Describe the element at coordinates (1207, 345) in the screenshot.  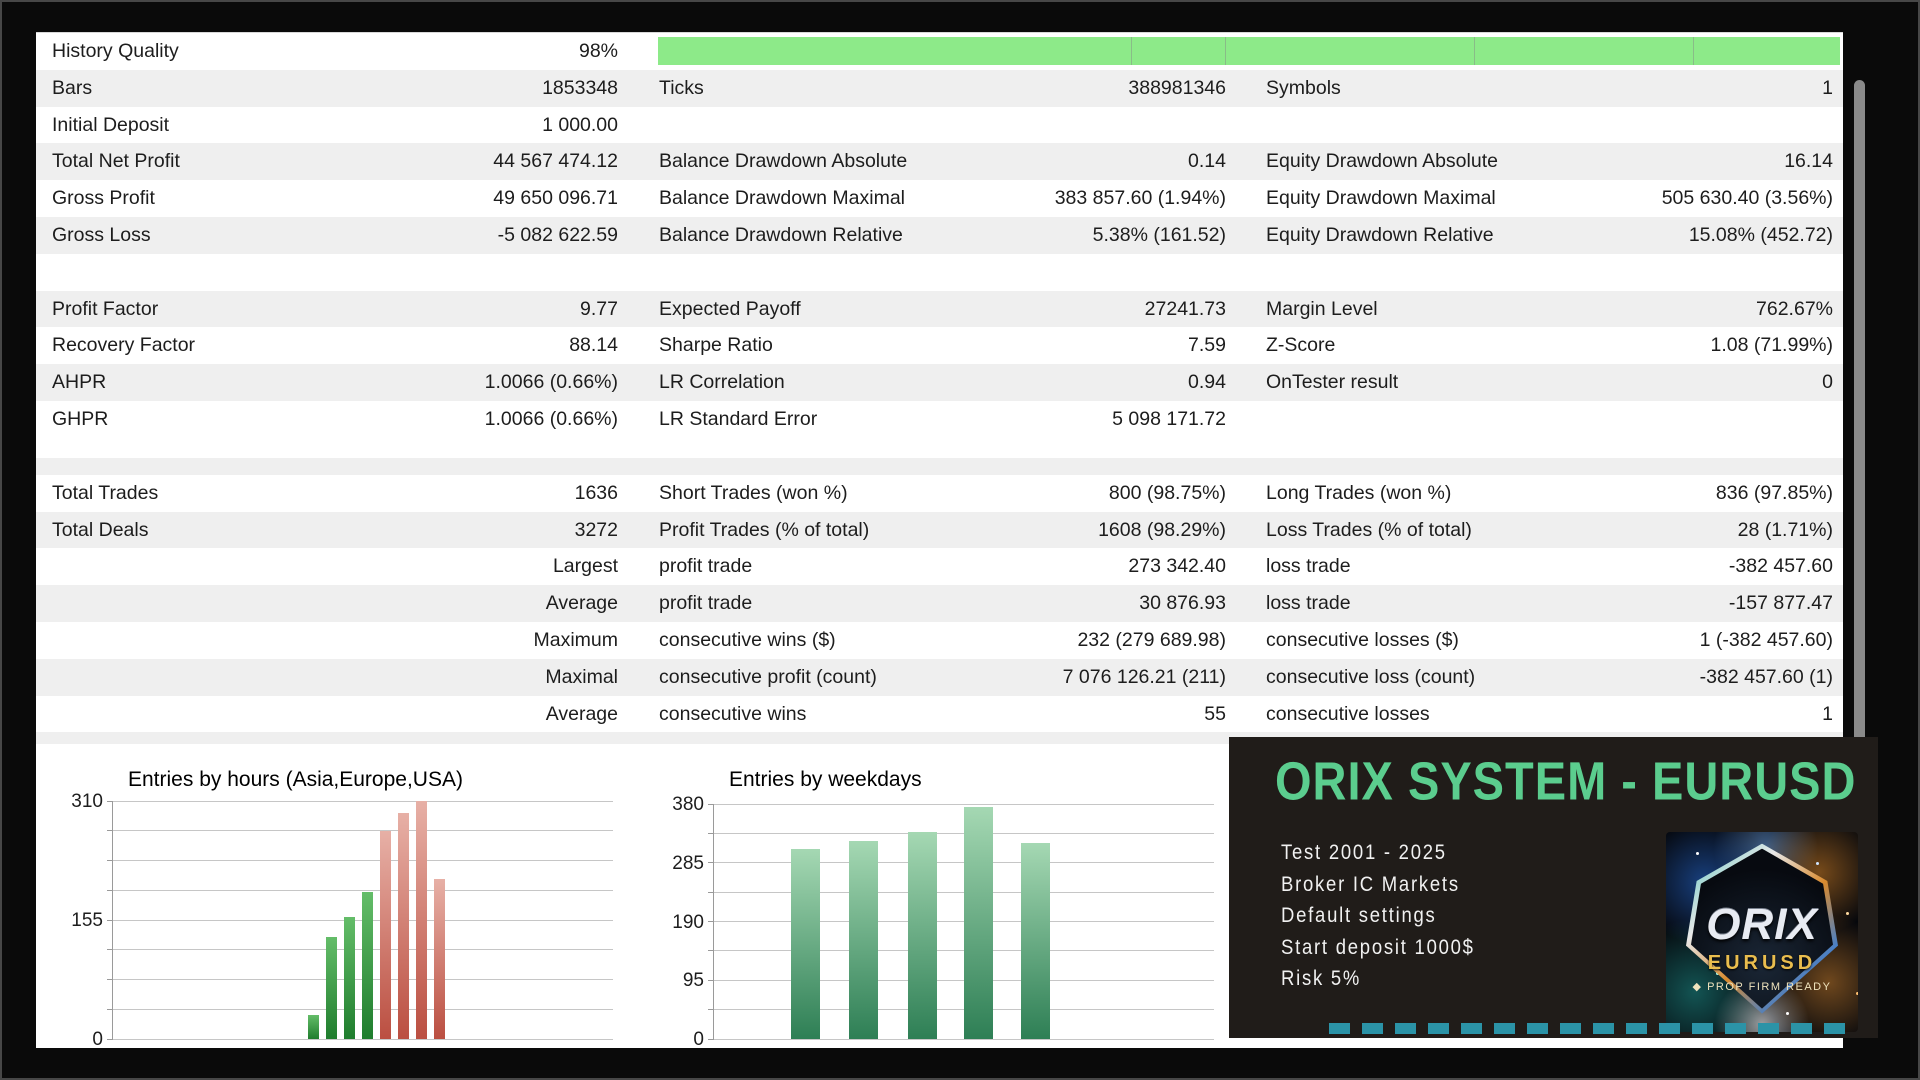
I see `stat-value: 7.59` at that location.